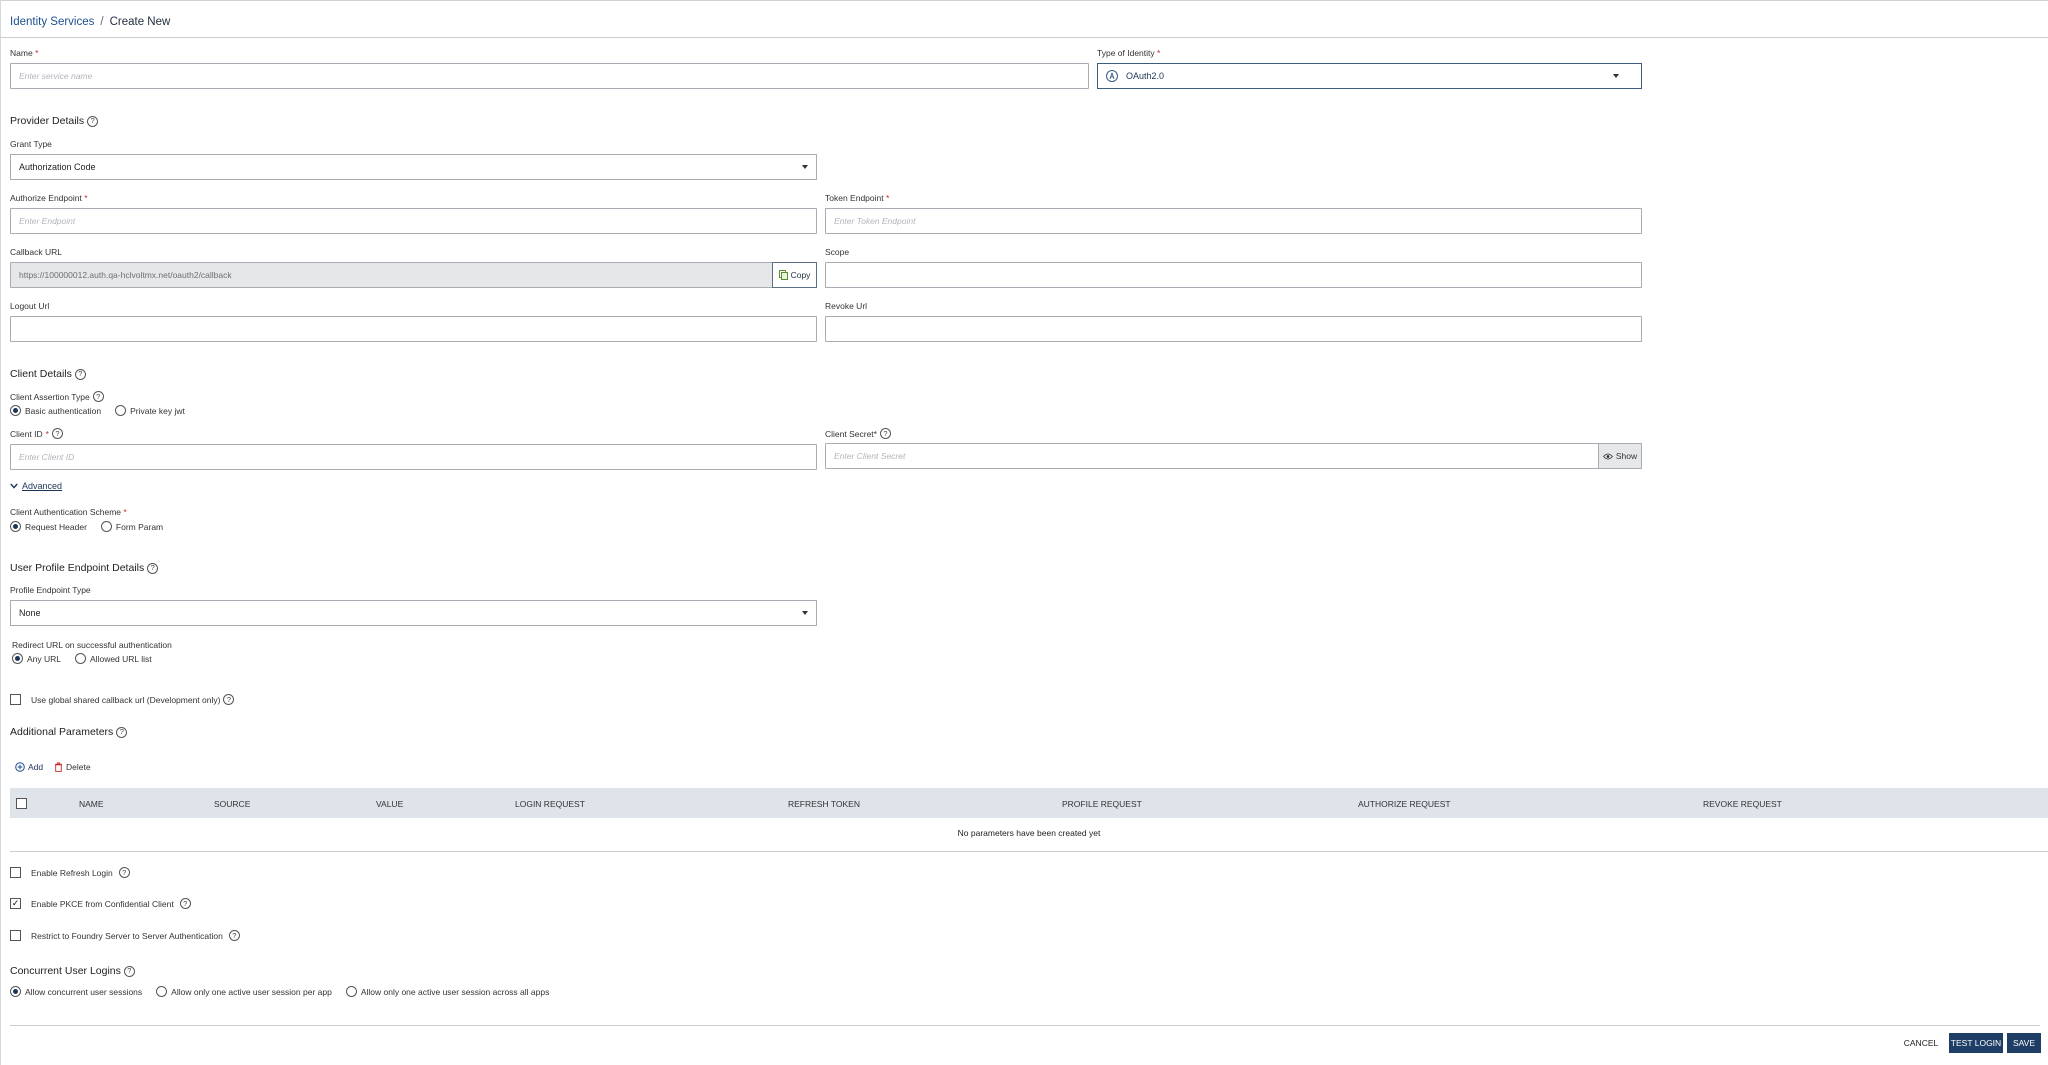 The height and width of the screenshot is (1065, 2048). I want to click on radio-label: Allow concurrent user sessions, so click(84, 991).